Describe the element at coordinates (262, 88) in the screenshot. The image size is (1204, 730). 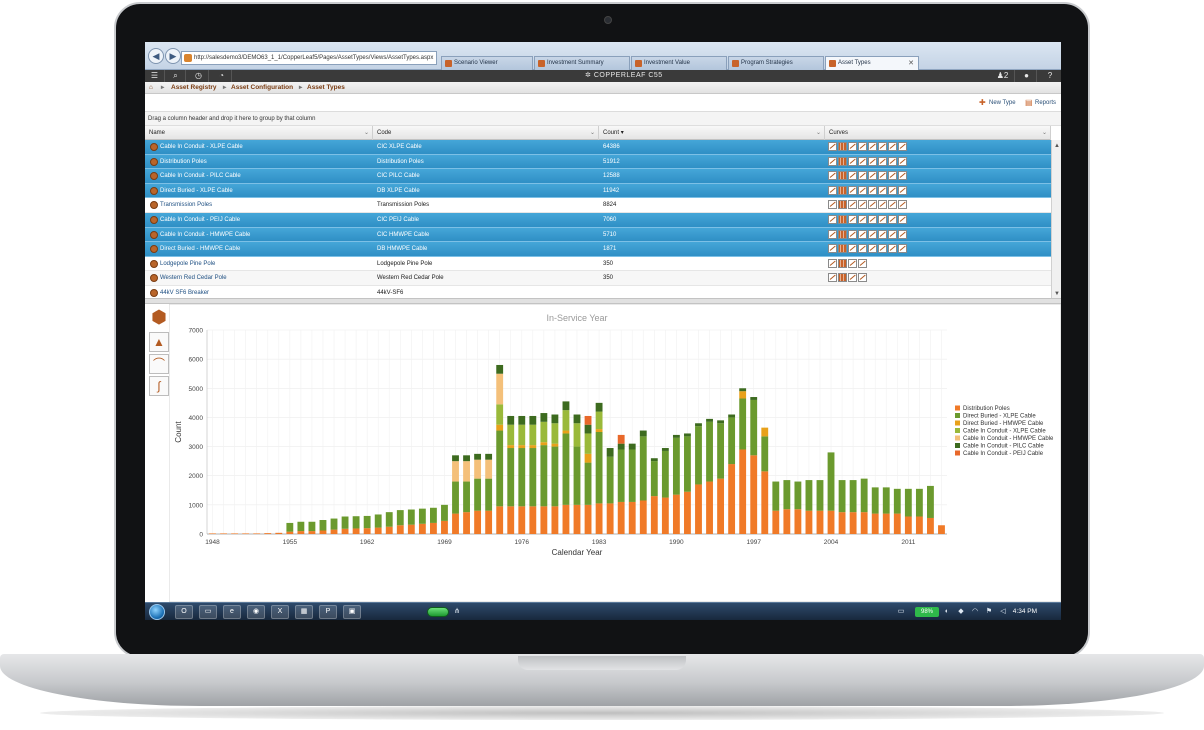
I see `breadcrumb-asset-configuration: Asset Configuration` at that location.